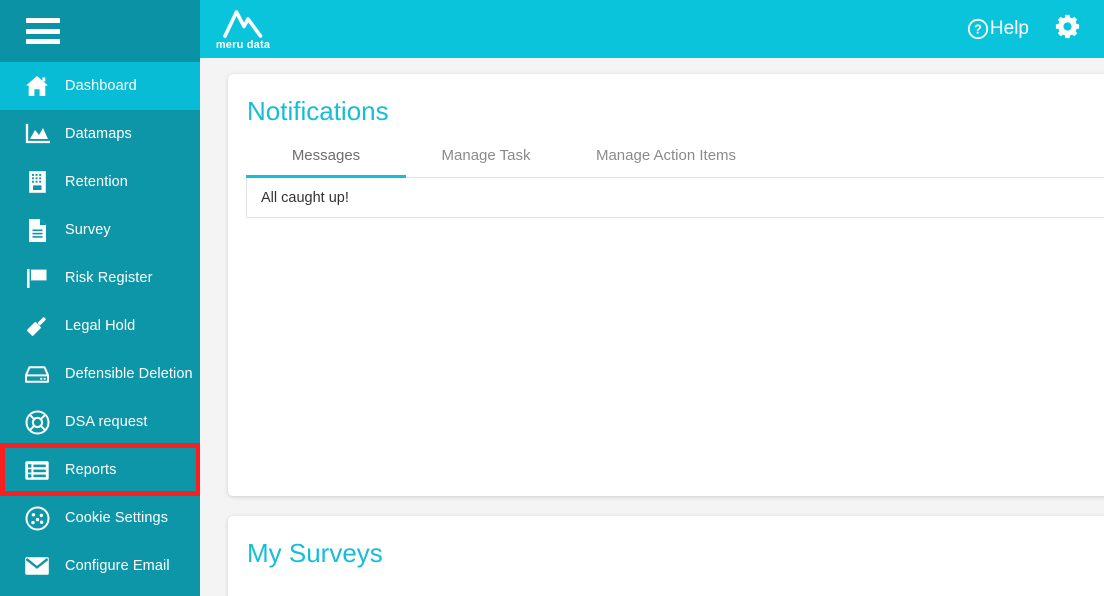  I want to click on tab-messages: Messages, so click(326, 162).